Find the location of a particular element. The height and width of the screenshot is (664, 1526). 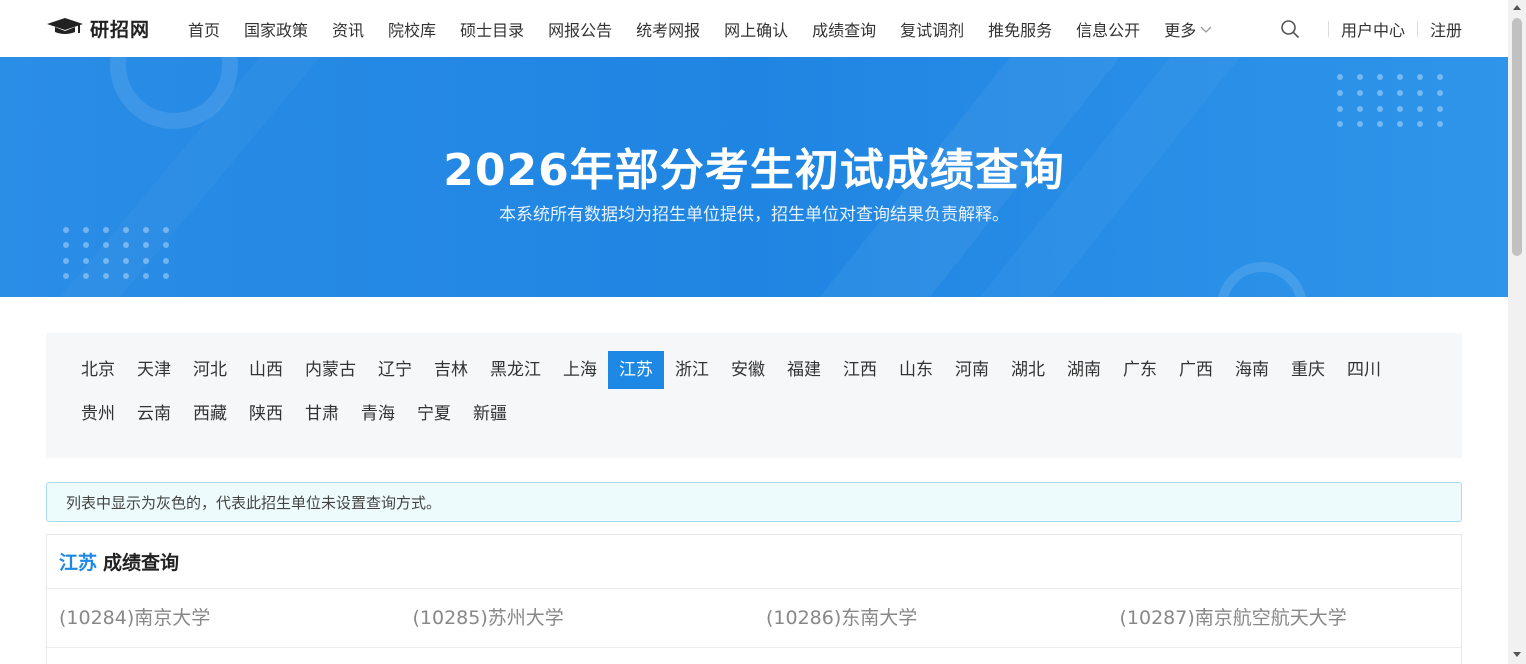

nav-home: 首页 is located at coordinates (204, 29).